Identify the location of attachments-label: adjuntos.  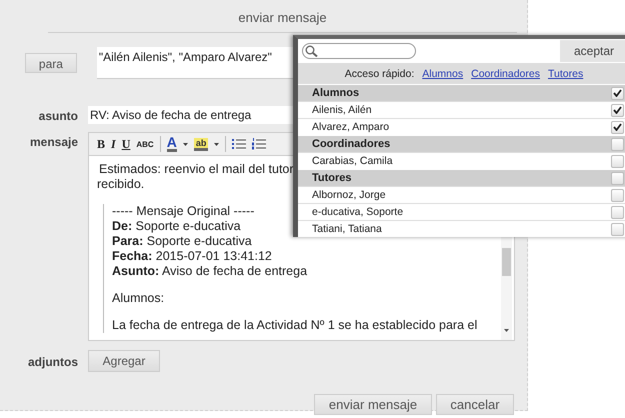
(52, 362).